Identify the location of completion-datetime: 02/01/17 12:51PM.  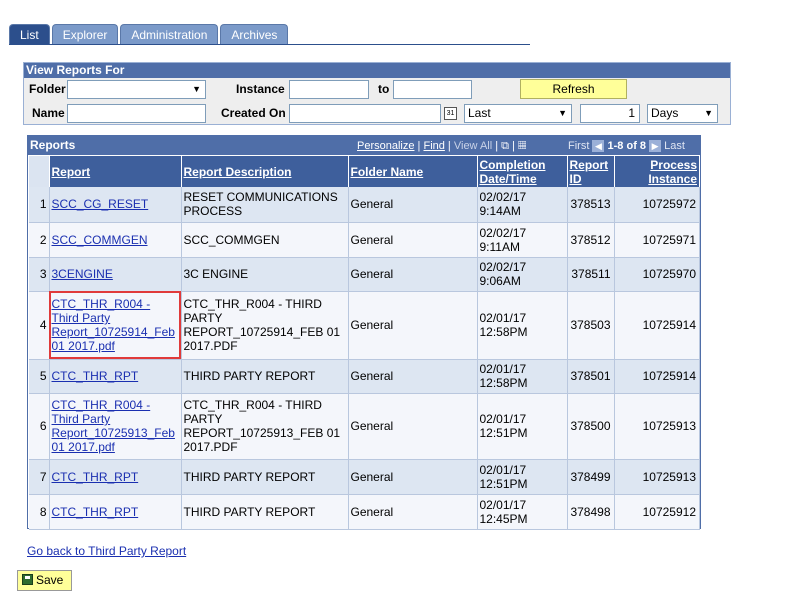
(522, 477).